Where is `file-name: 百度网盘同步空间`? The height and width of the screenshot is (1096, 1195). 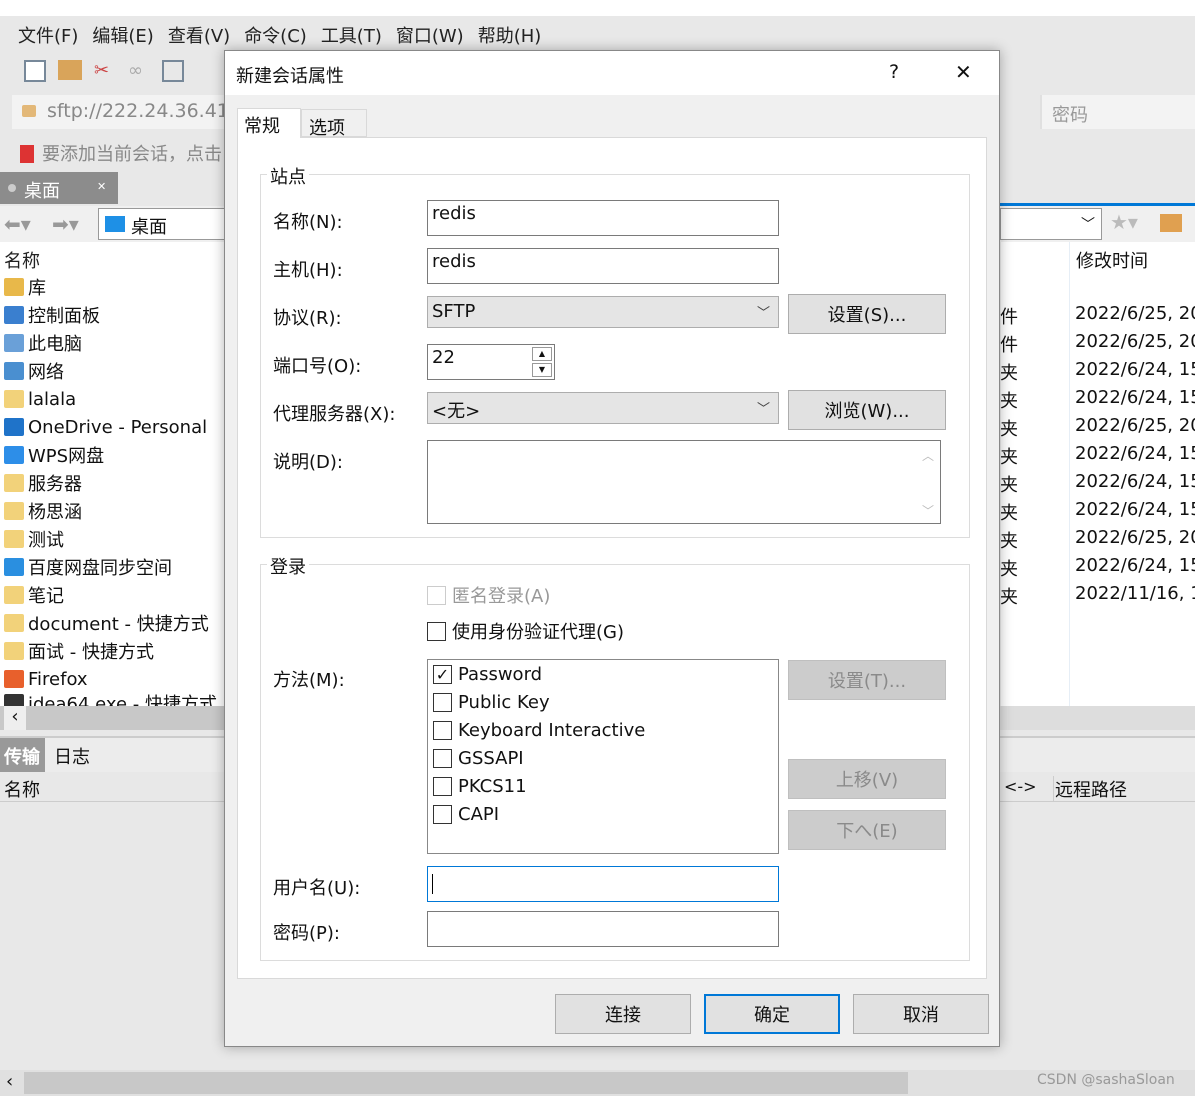
file-name: 百度网盘同步空间 is located at coordinates (100, 568).